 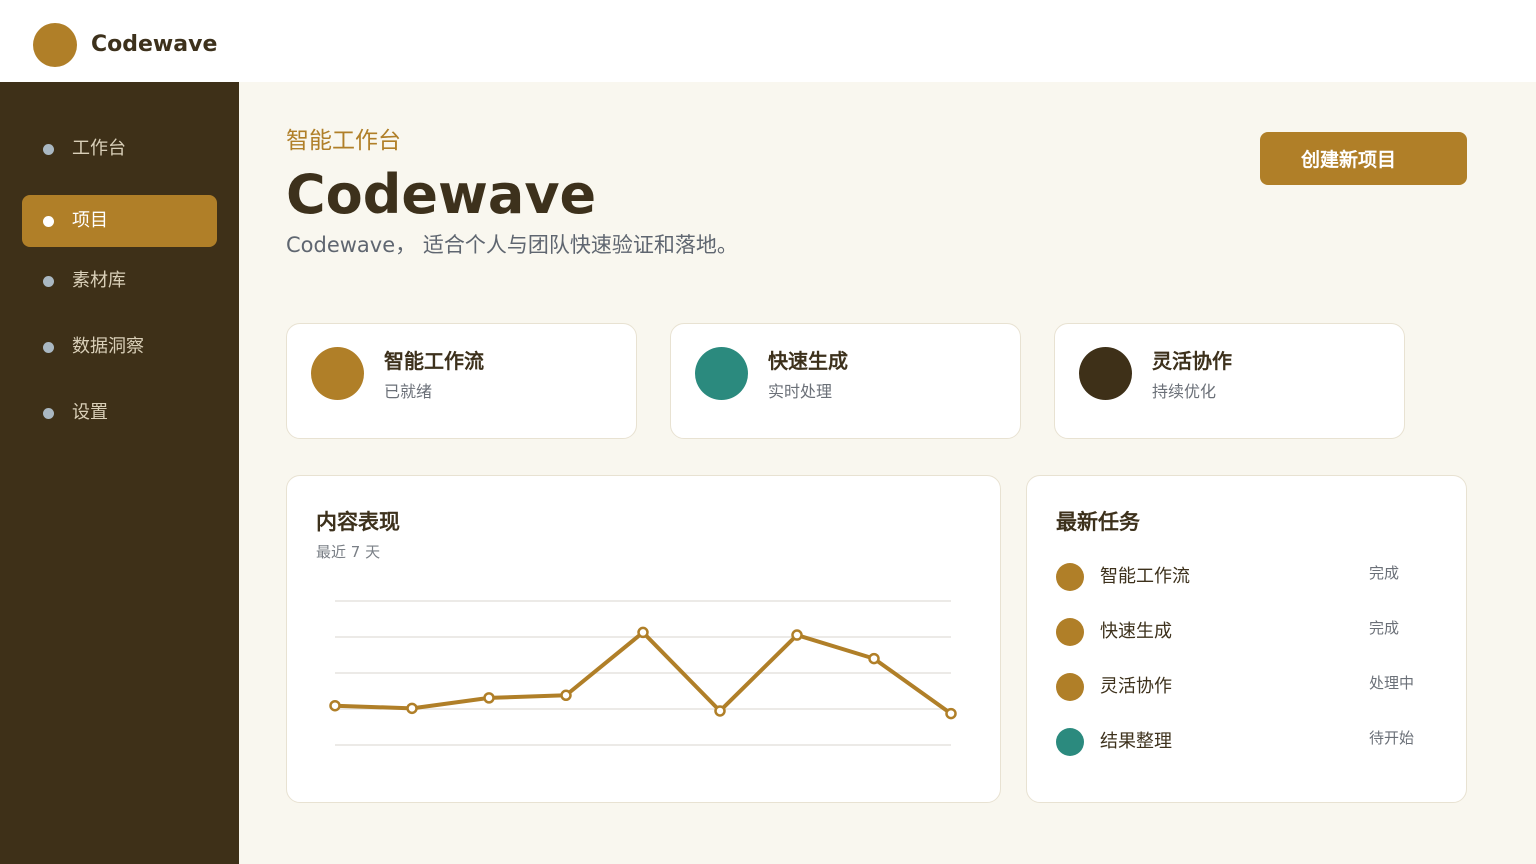 What do you see at coordinates (800, 391) in the screenshot?
I see `feature-status: 实时处理` at bounding box center [800, 391].